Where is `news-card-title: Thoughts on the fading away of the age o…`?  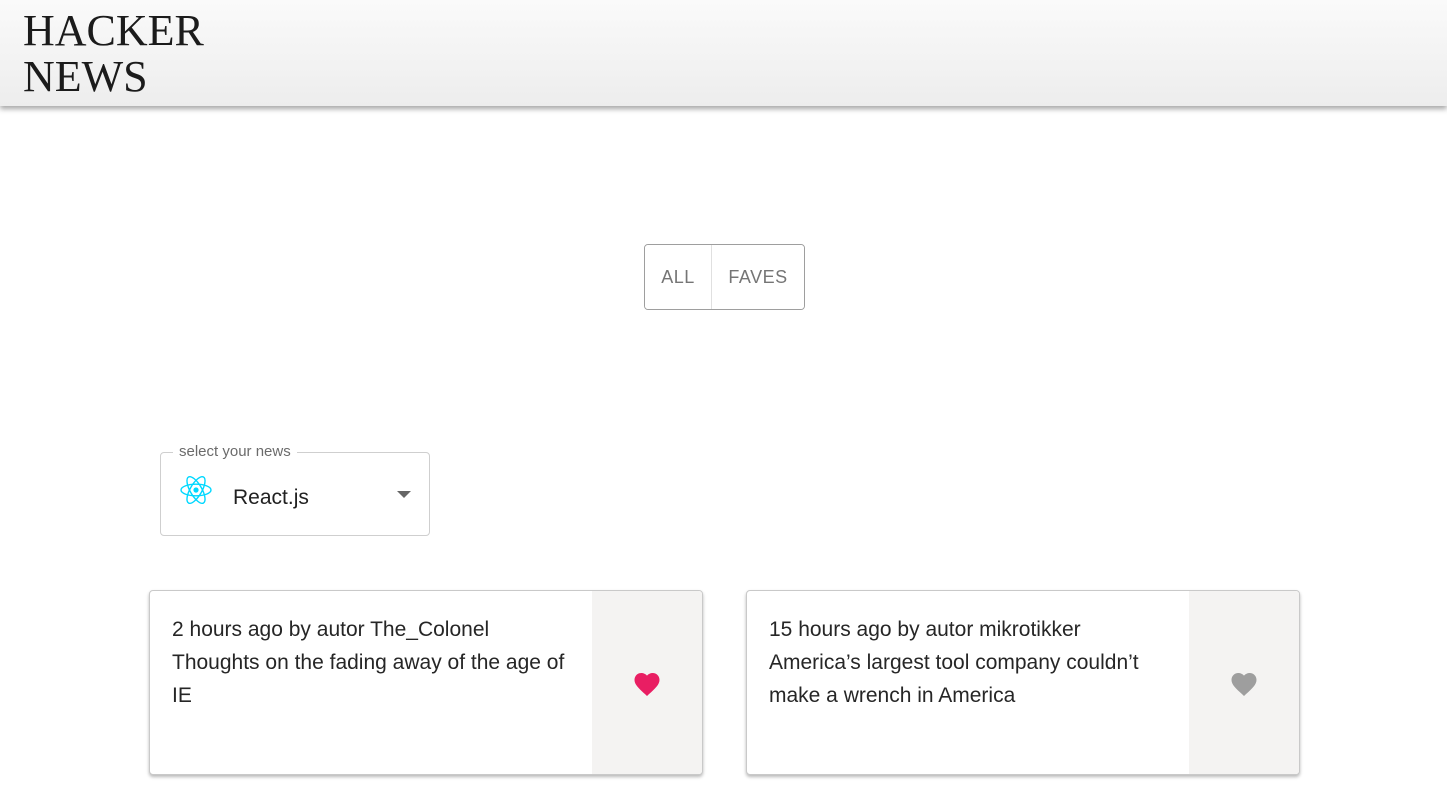
news-card-title: Thoughts on the fading away of the age o… is located at coordinates (372, 679).